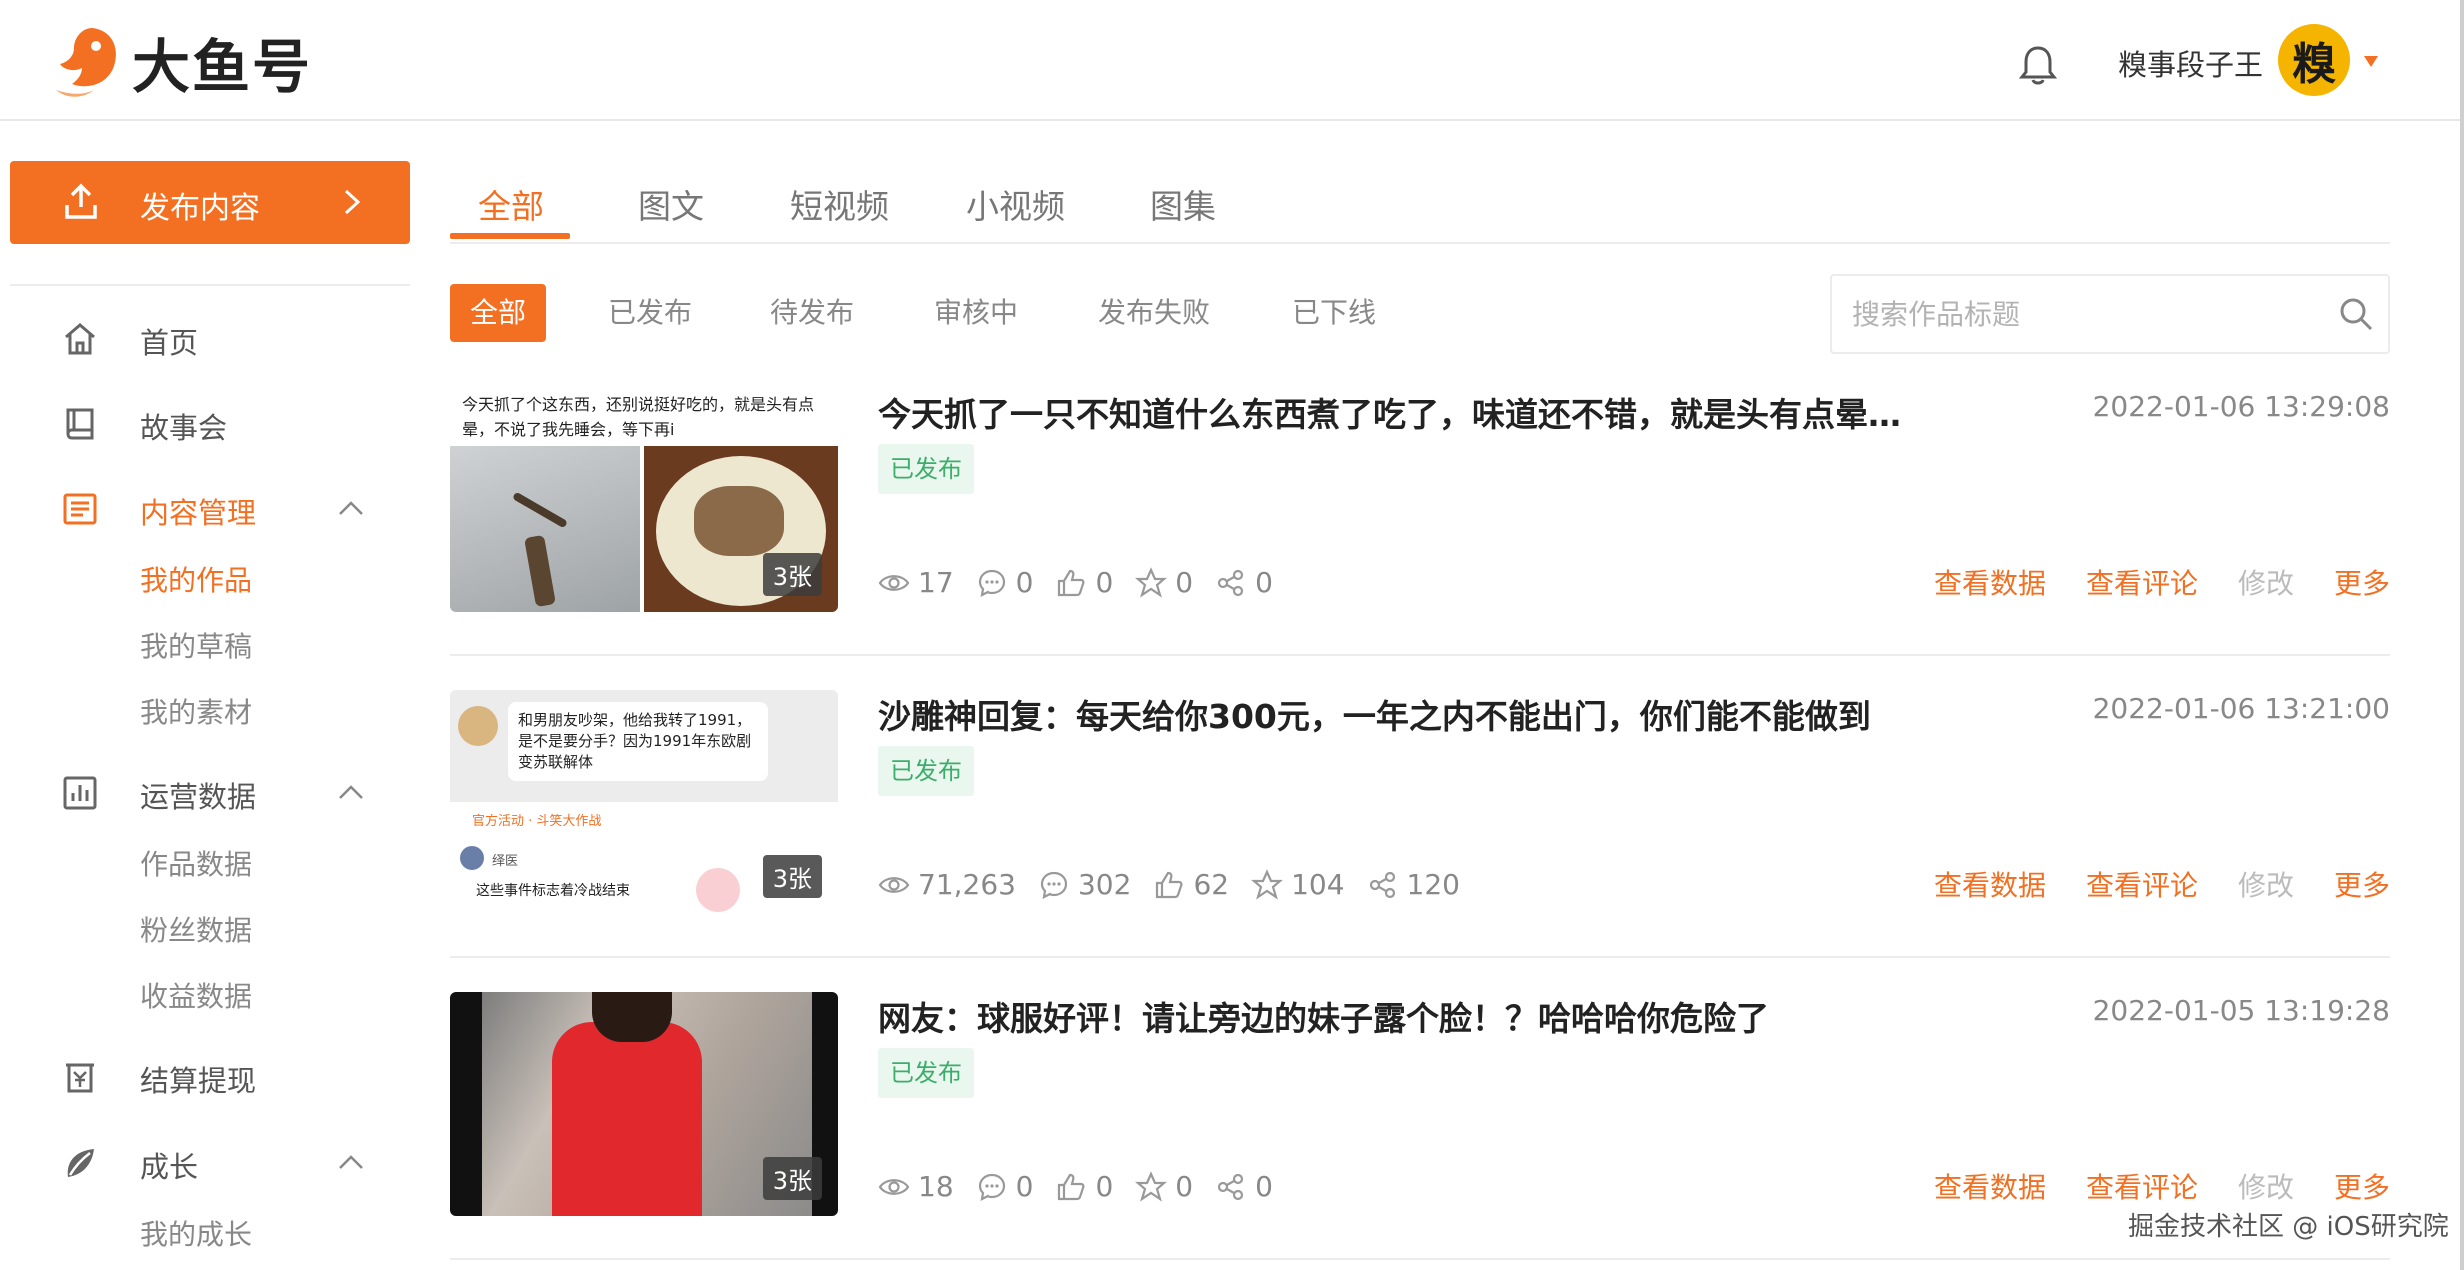  I want to click on leaf-icon, so click(80, 1163).